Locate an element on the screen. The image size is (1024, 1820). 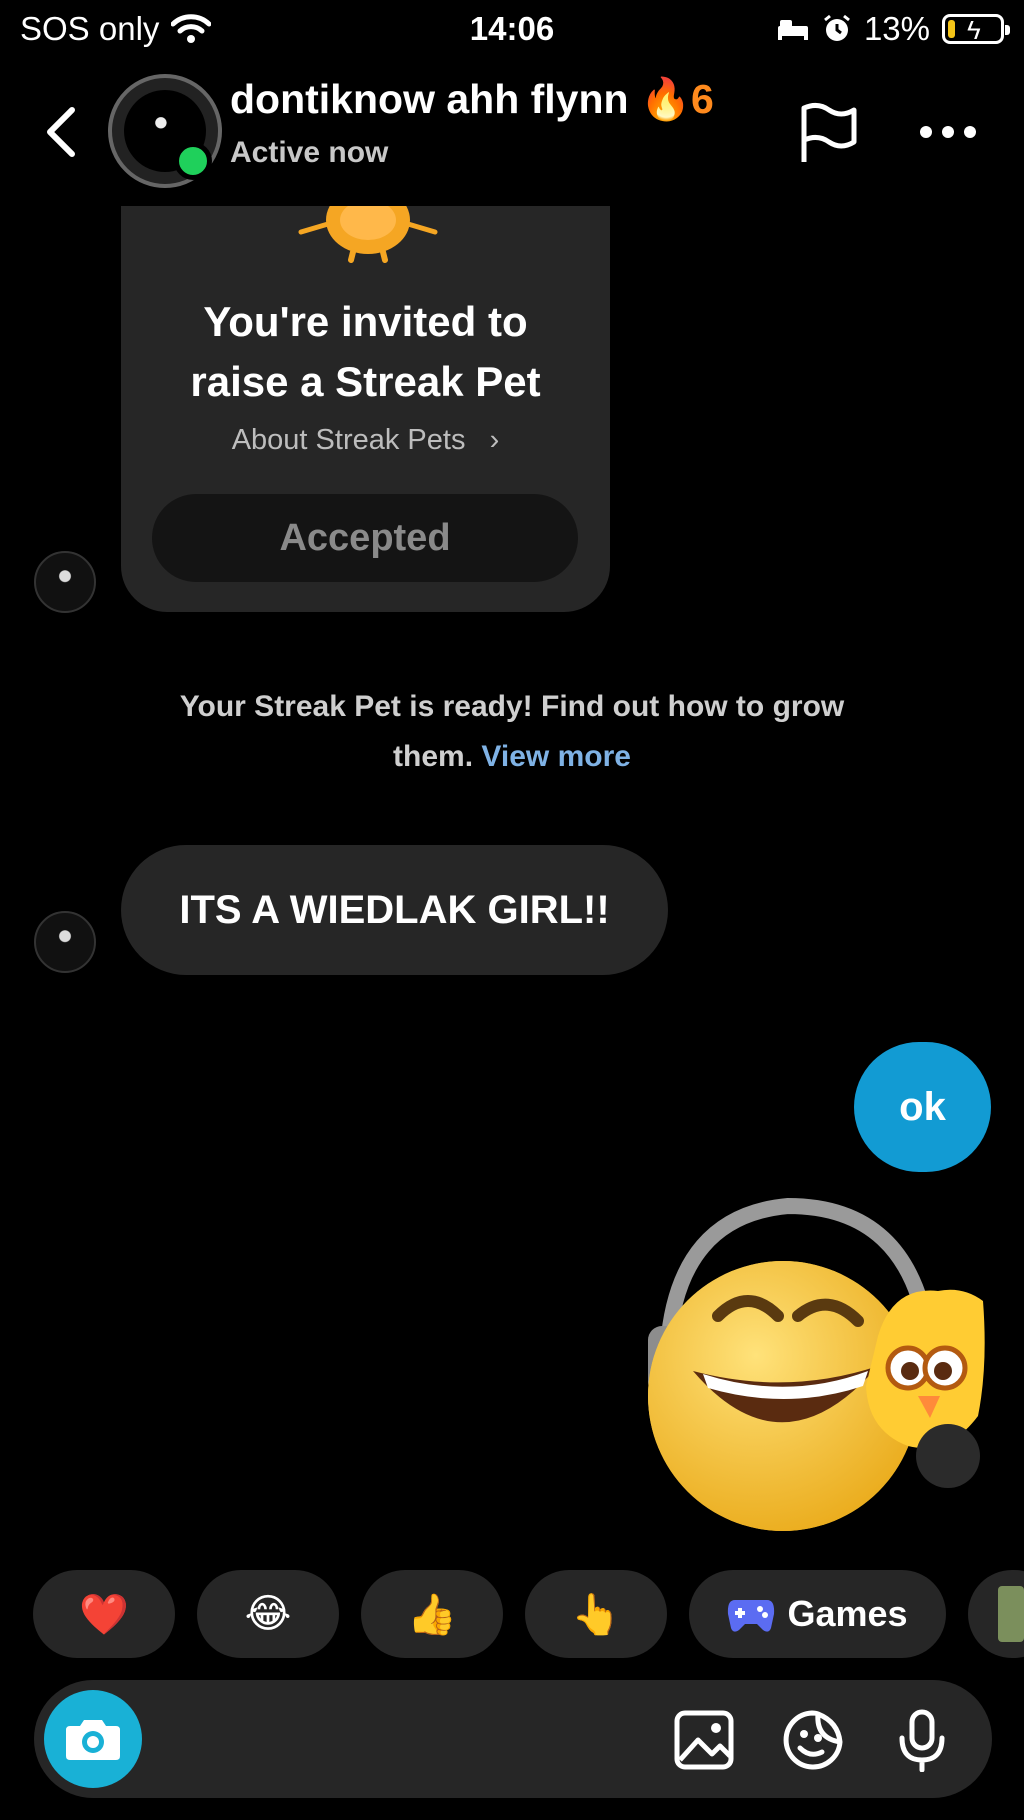
microphone-icon is located at coordinates (922, 1740).